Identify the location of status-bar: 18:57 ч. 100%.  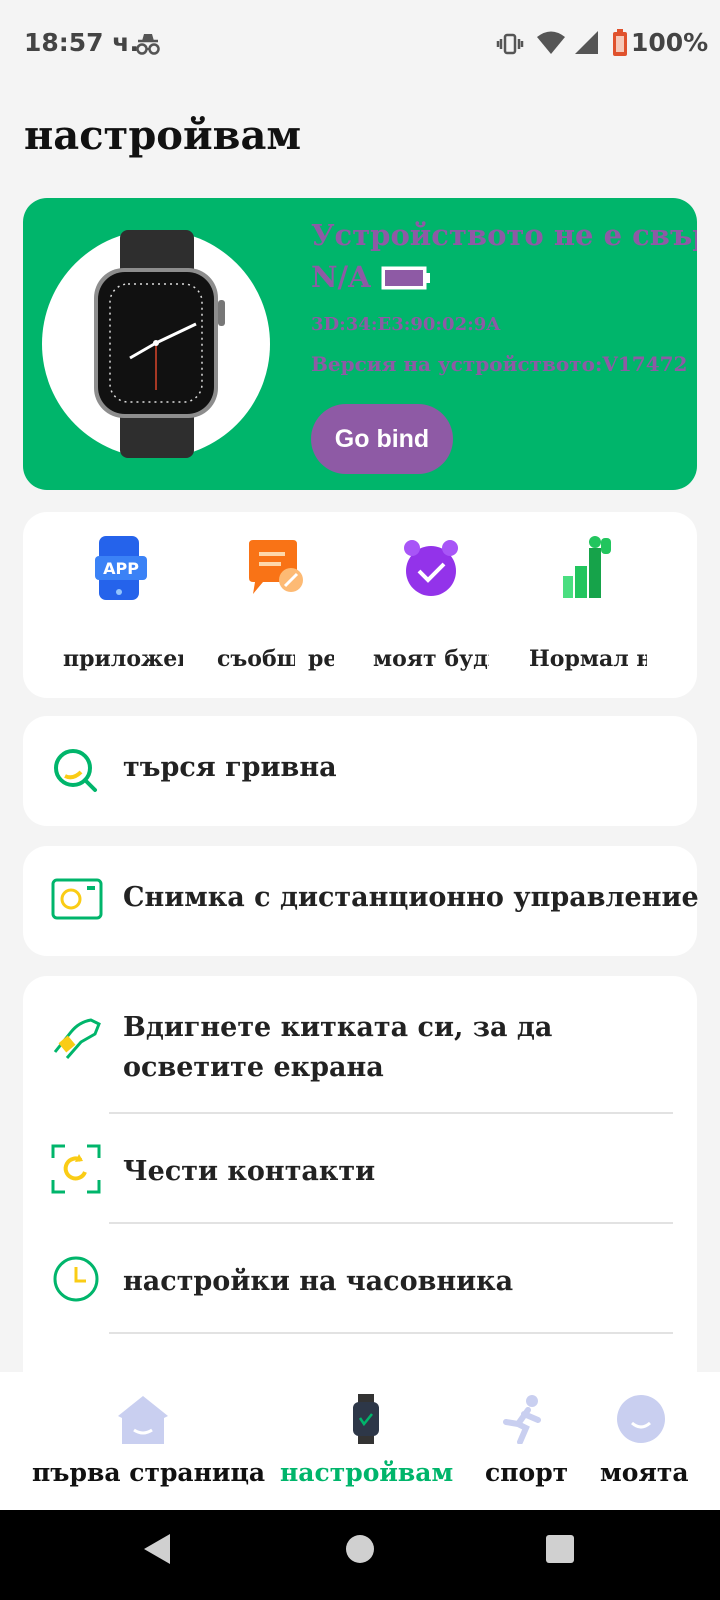
(360, 44).